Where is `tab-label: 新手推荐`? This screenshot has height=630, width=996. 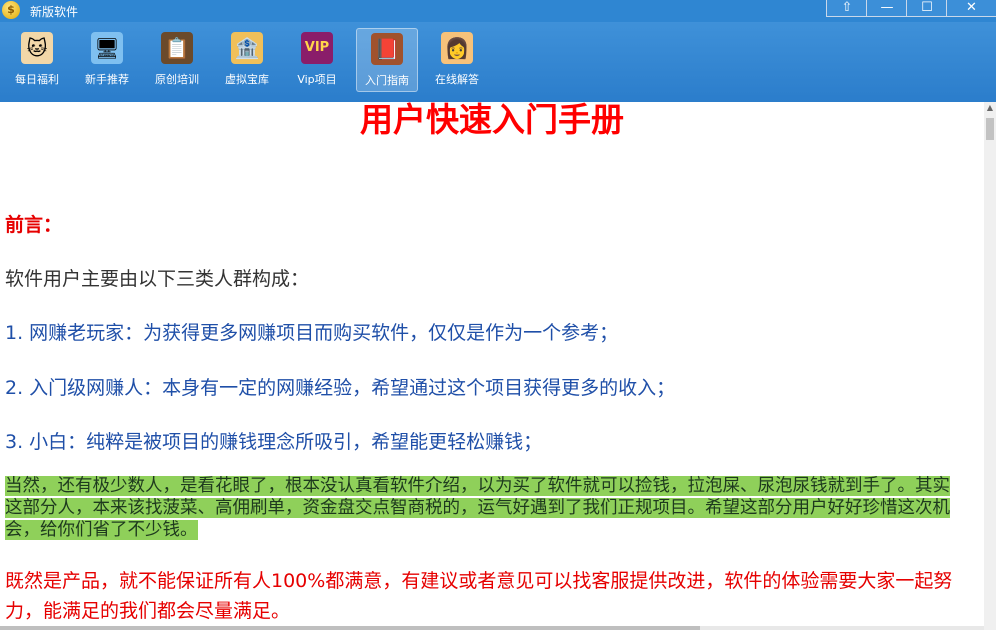
tab-label: 新手推荐 is located at coordinates (107, 79).